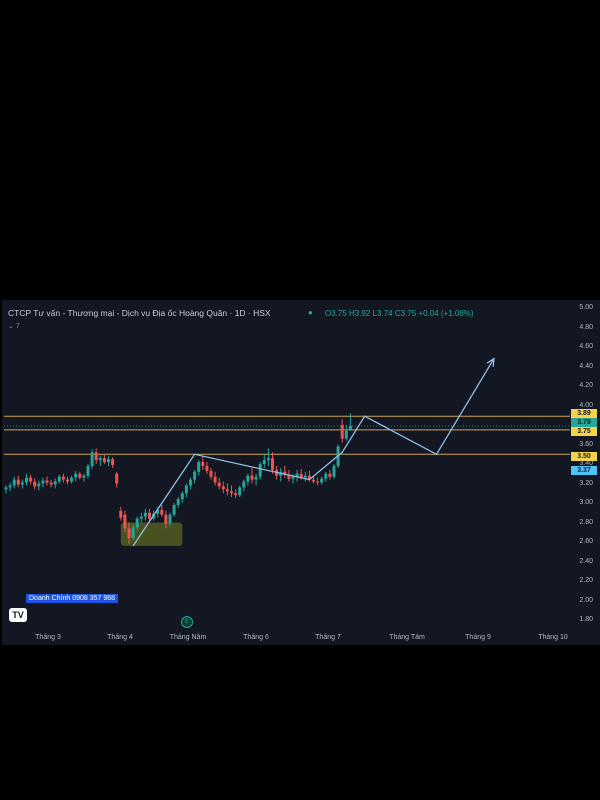 The image size is (600, 800). I want to click on x-tick-4: Tháng 7, so click(328, 637).